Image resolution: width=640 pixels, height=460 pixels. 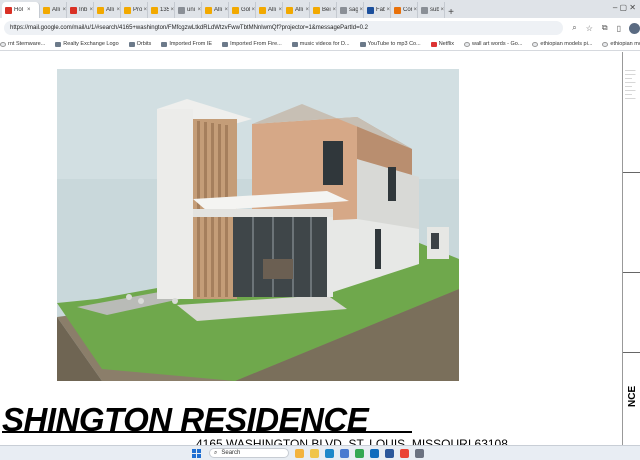 I want to click on tab-title: Cor, so click(x=408, y=10).